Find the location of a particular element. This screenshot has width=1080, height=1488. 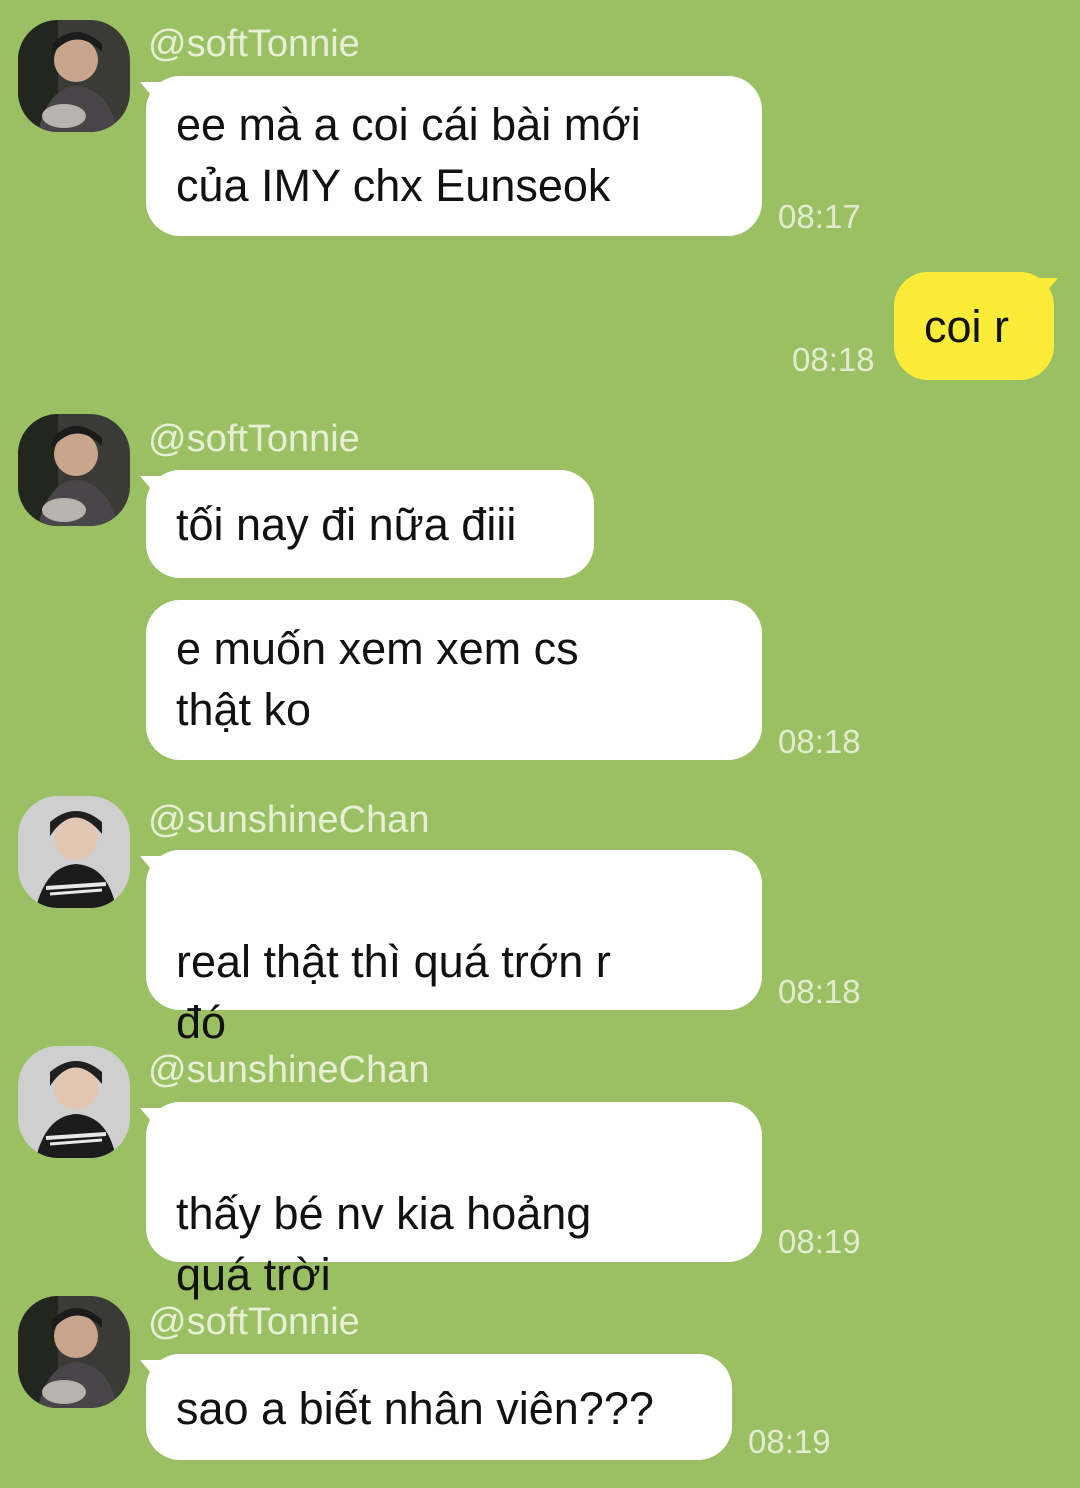

message-time: 08:17 is located at coordinates (819, 216).